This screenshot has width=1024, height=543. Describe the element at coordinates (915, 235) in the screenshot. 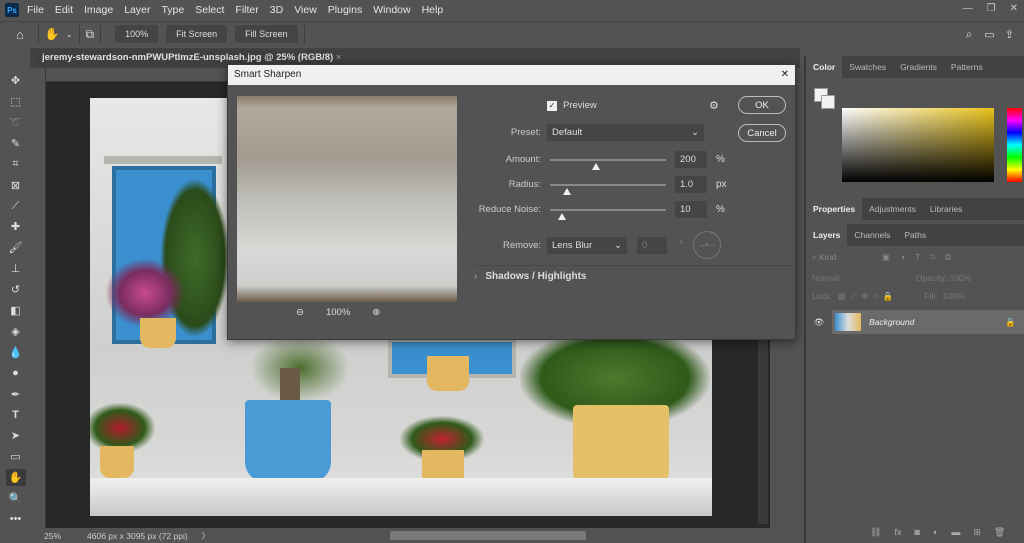

I see `tab-paths: Paths` at that location.